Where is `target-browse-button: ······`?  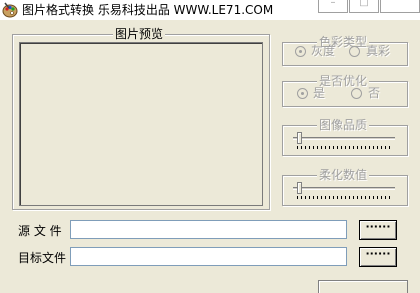
target-browse-button: ······ is located at coordinates (378, 257).